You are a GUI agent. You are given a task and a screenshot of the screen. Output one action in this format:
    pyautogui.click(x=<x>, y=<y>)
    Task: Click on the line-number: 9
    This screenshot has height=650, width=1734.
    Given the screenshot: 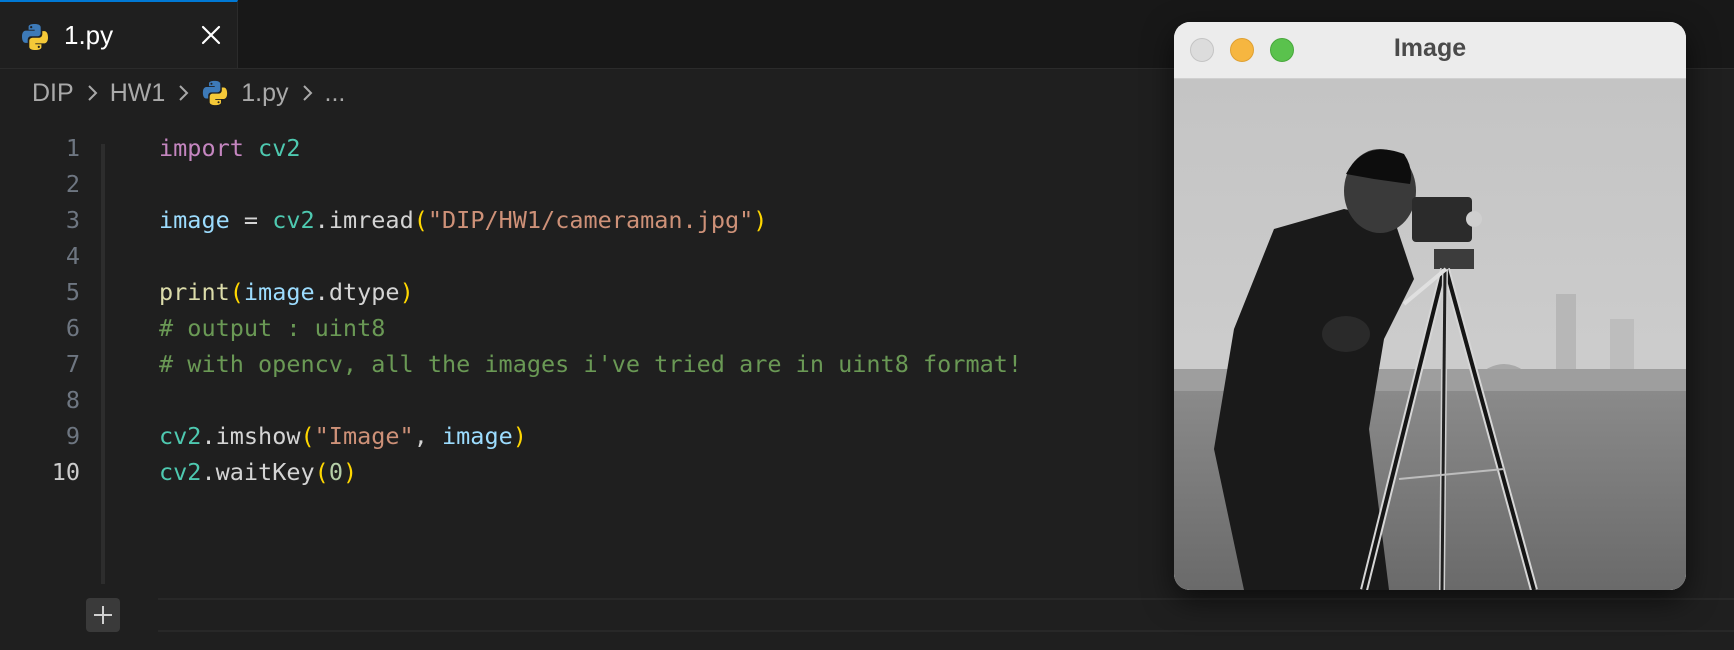 What is the action you would take?
    pyautogui.click(x=72, y=436)
    